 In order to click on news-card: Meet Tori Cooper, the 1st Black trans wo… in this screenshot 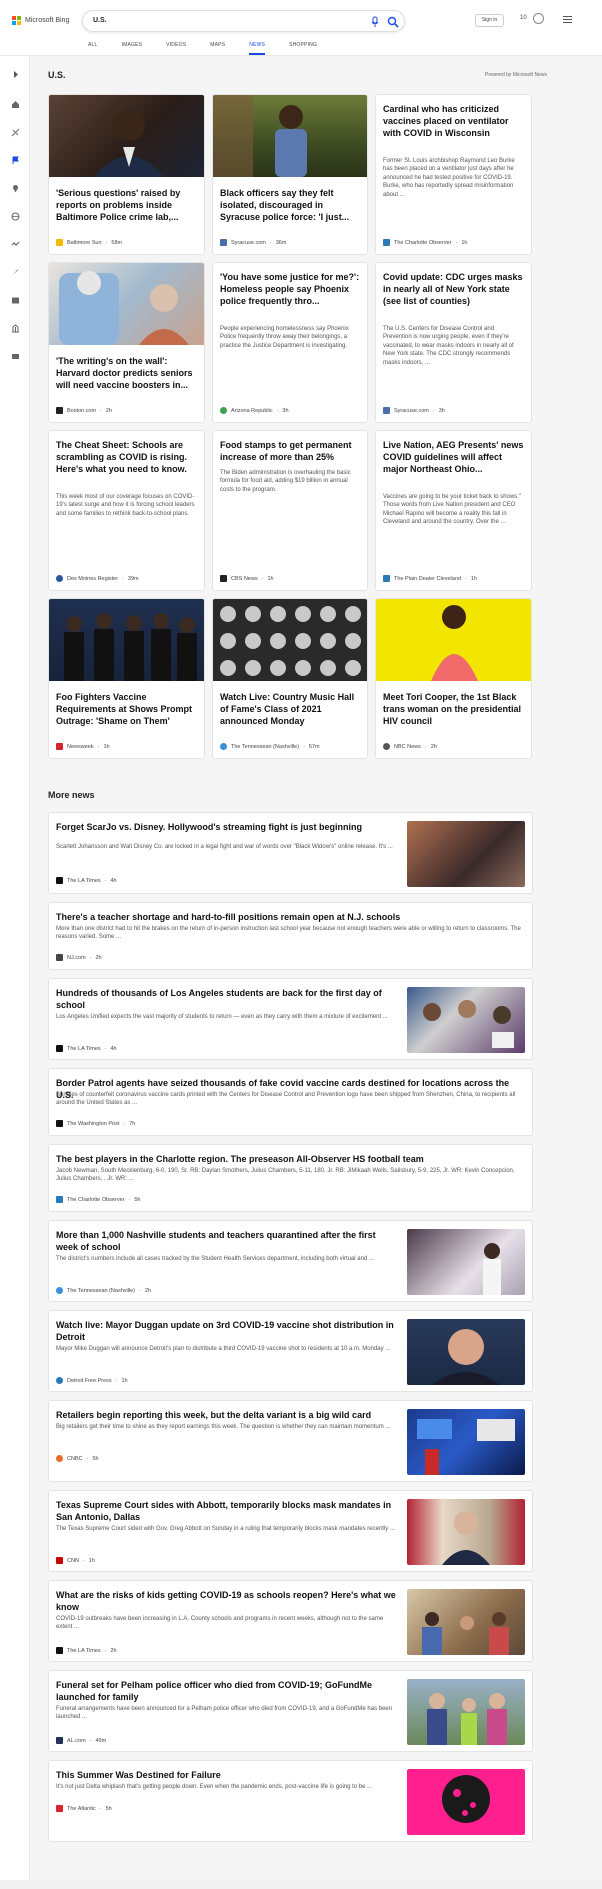, I will do `click(453, 678)`.